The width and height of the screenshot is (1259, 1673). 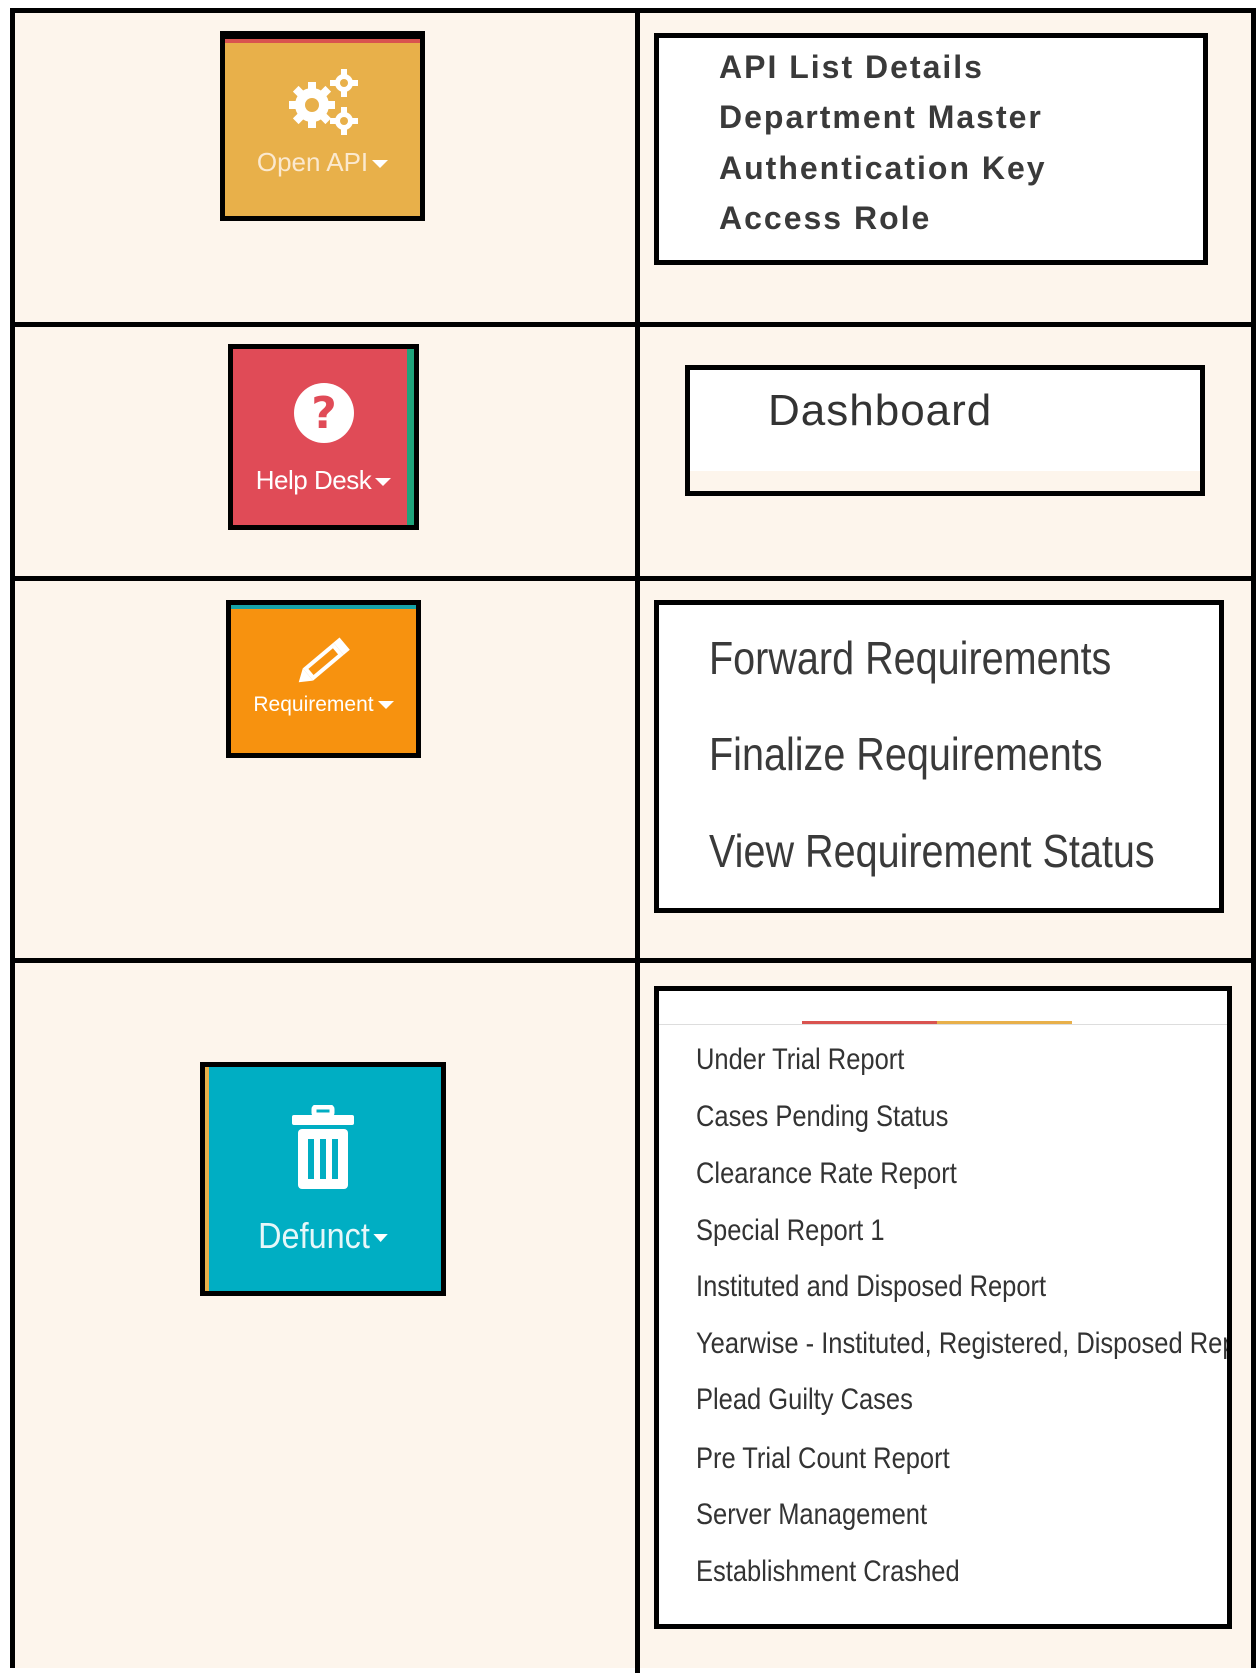 I want to click on question-circle-icon: ?, so click(x=323, y=415).